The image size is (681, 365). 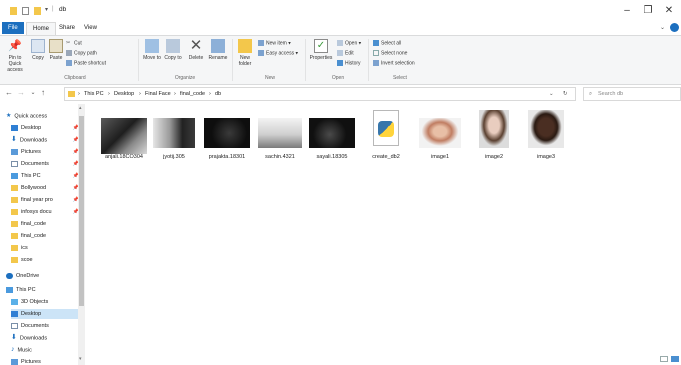 I want to click on copy-button: Copy, so click(x=38, y=50).